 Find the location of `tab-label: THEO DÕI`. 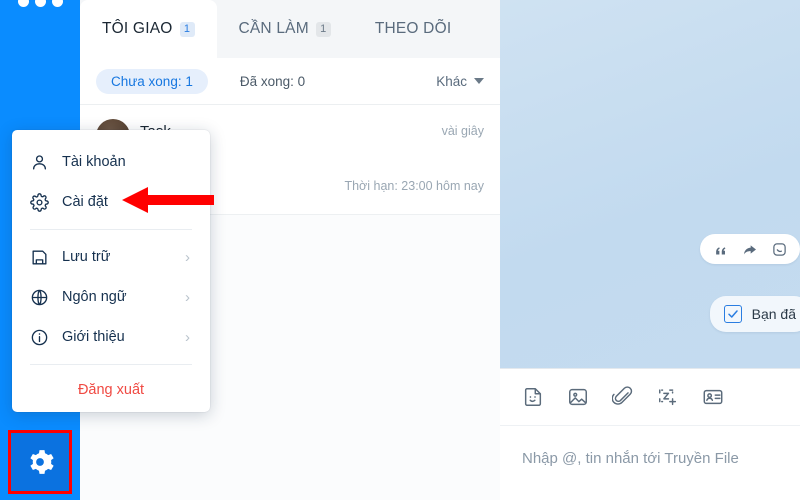

tab-label: THEO DÕI is located at coordinates (413, 28).